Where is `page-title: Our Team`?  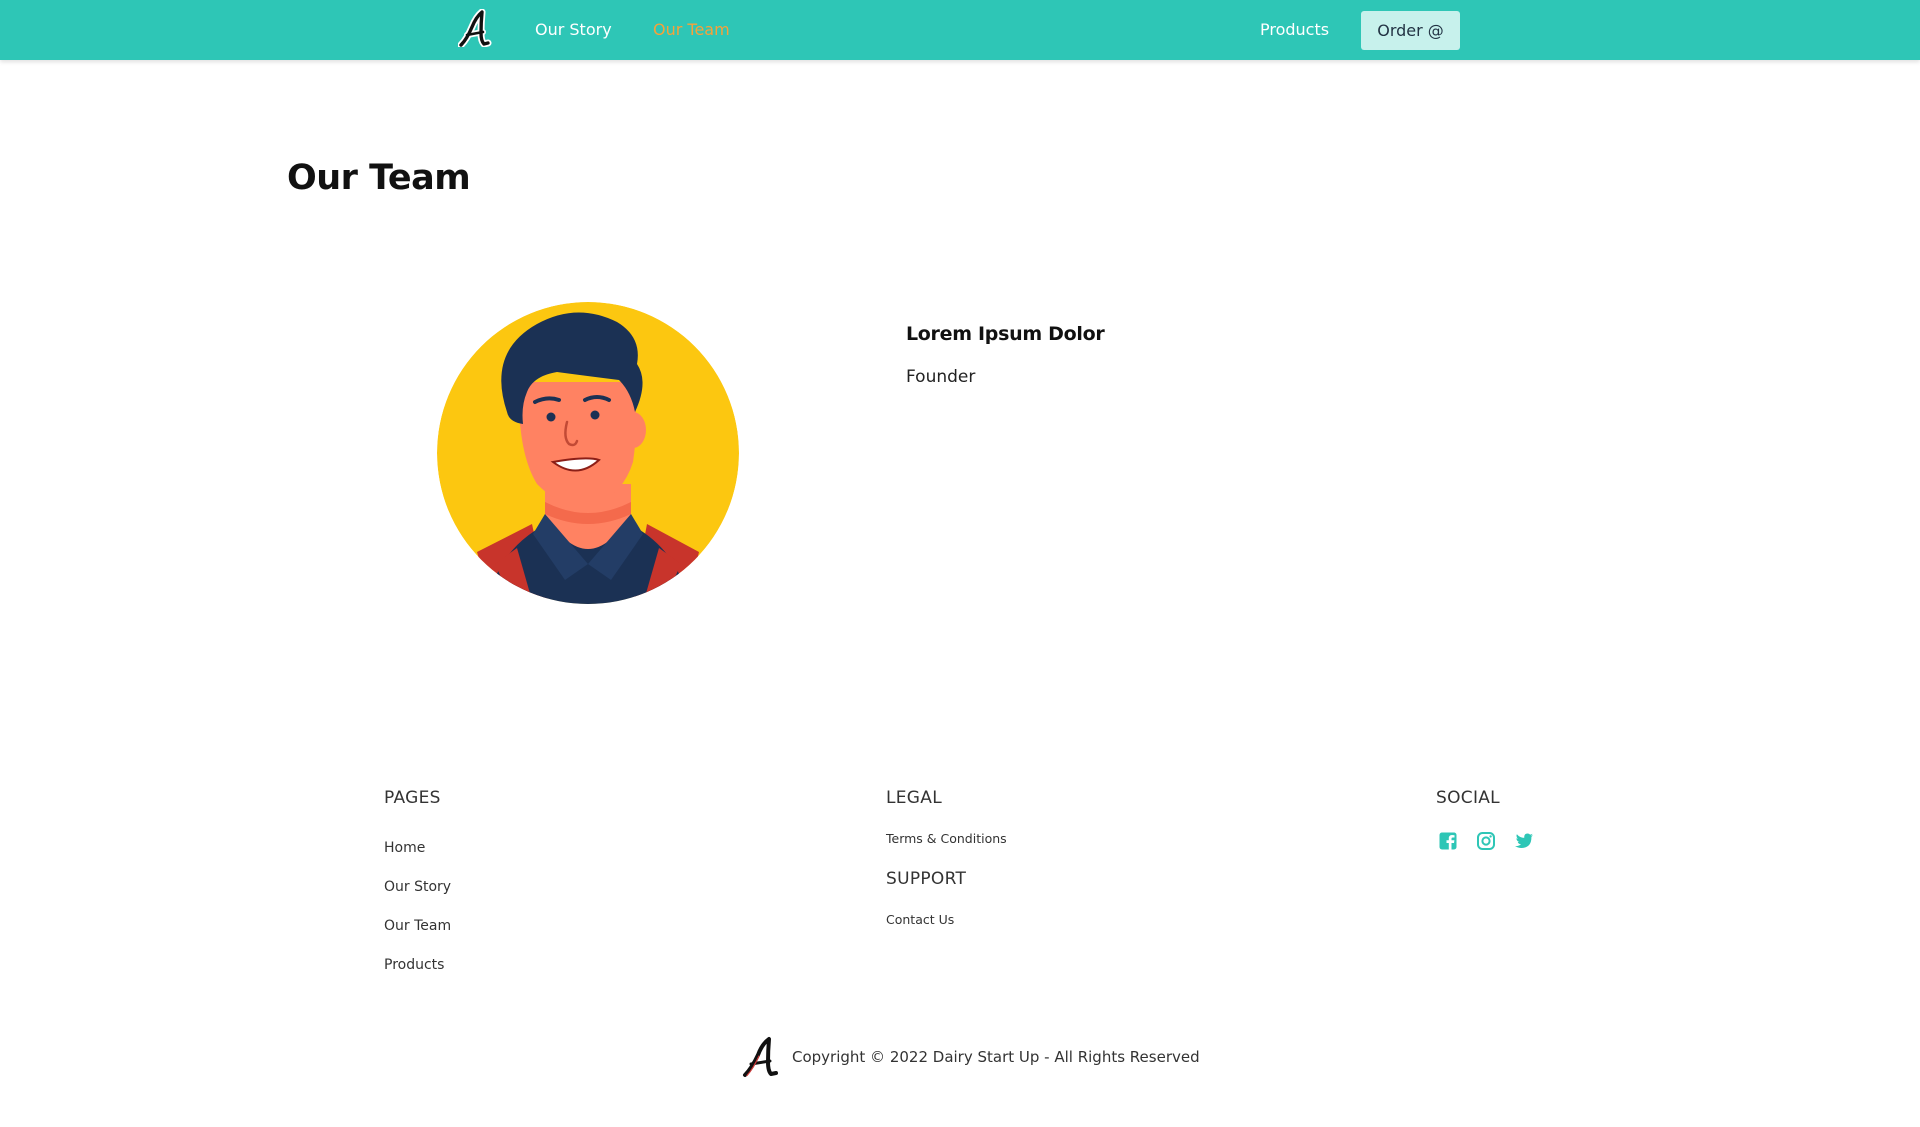
page-title: Our Team is located at coordinates (379, 178).